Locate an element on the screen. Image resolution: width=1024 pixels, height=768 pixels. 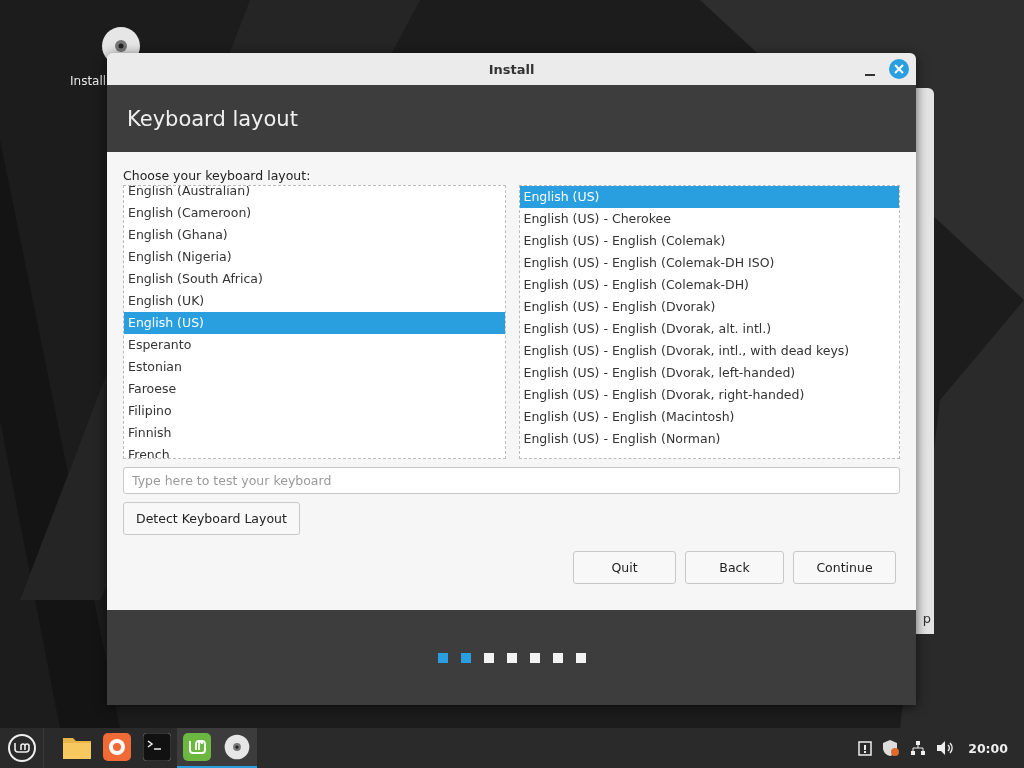
close-icon is located at coordinates (899, 69).